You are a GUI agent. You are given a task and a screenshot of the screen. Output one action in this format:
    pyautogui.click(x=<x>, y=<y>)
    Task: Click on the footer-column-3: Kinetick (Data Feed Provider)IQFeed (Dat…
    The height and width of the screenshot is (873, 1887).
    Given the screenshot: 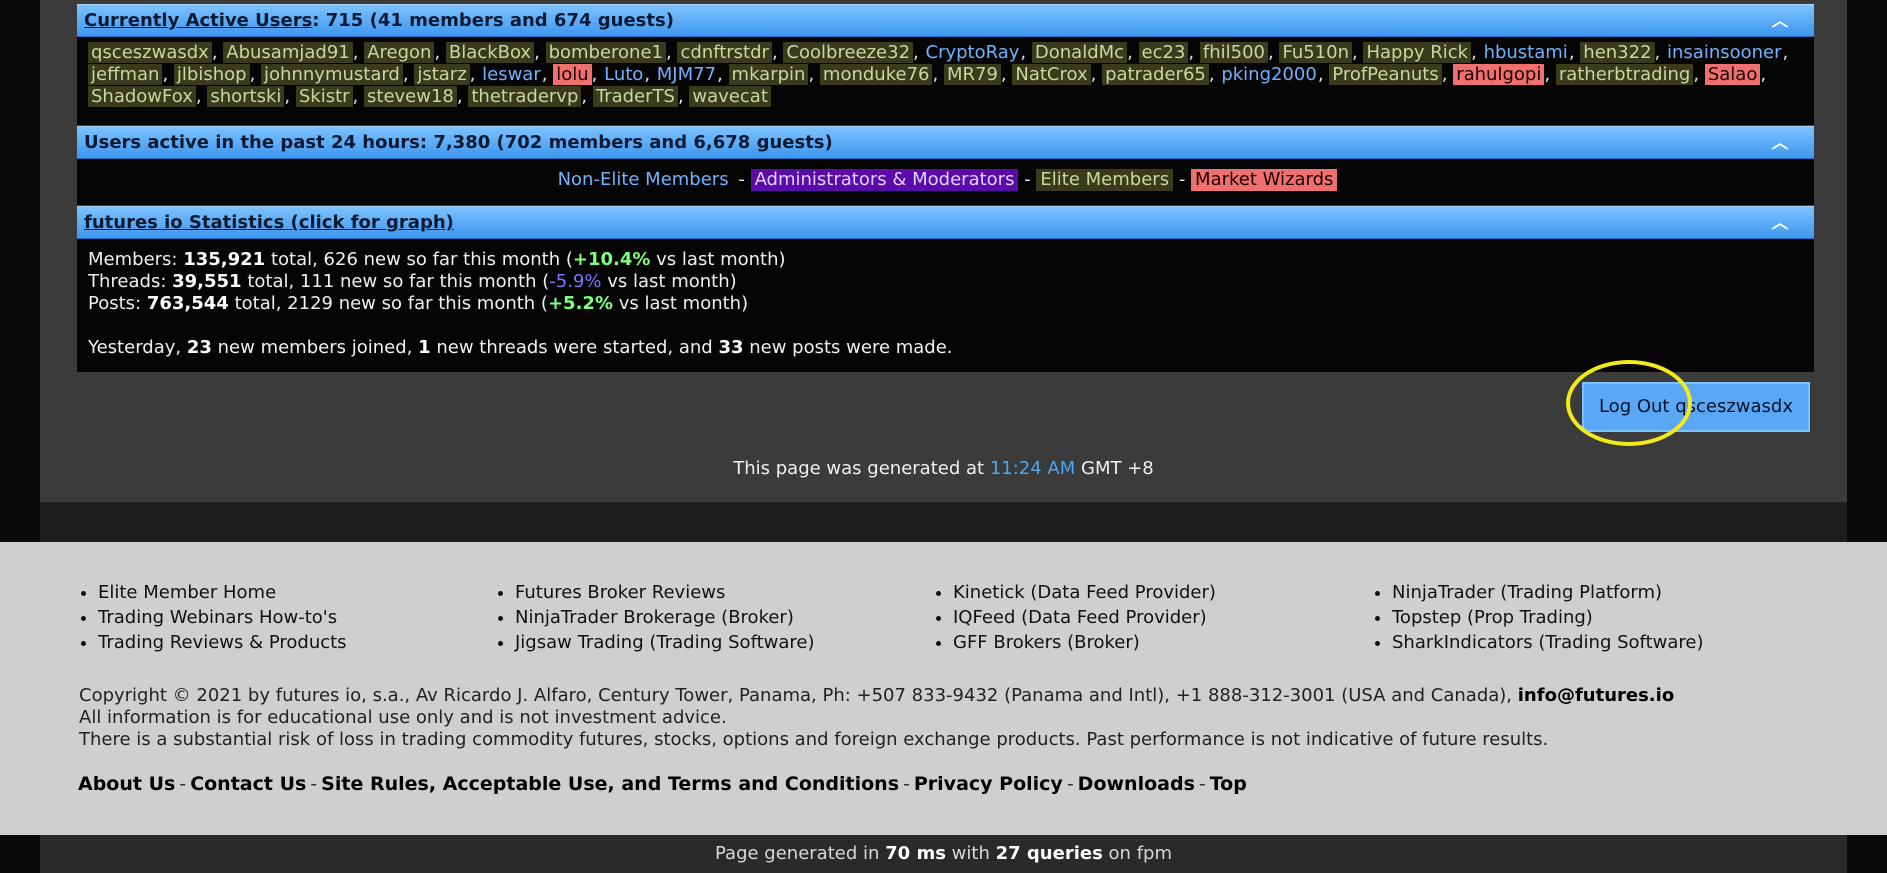 What is the action you would take?
    pyautogui.click(x=1074, y=617)
    